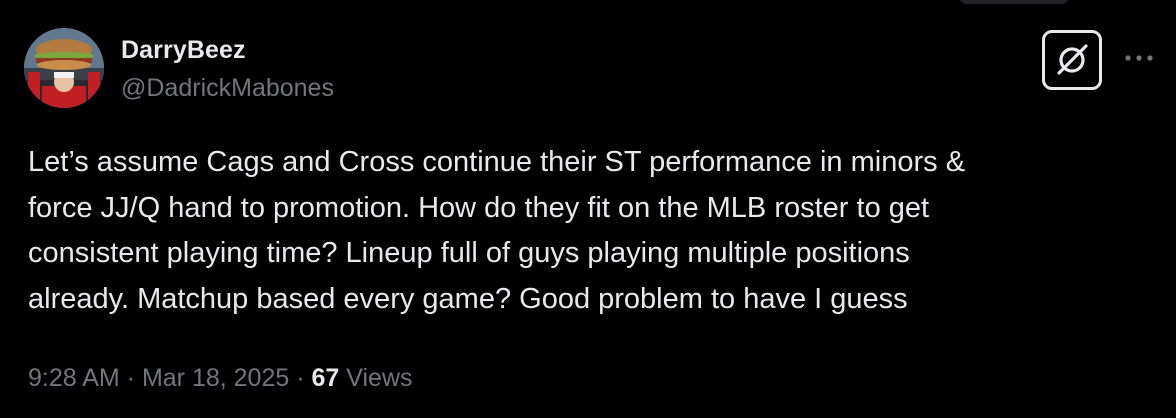 Image resolution: width=1176 pixels, height=418 pixels. I want to click on grok-button, so click(1072, 60).